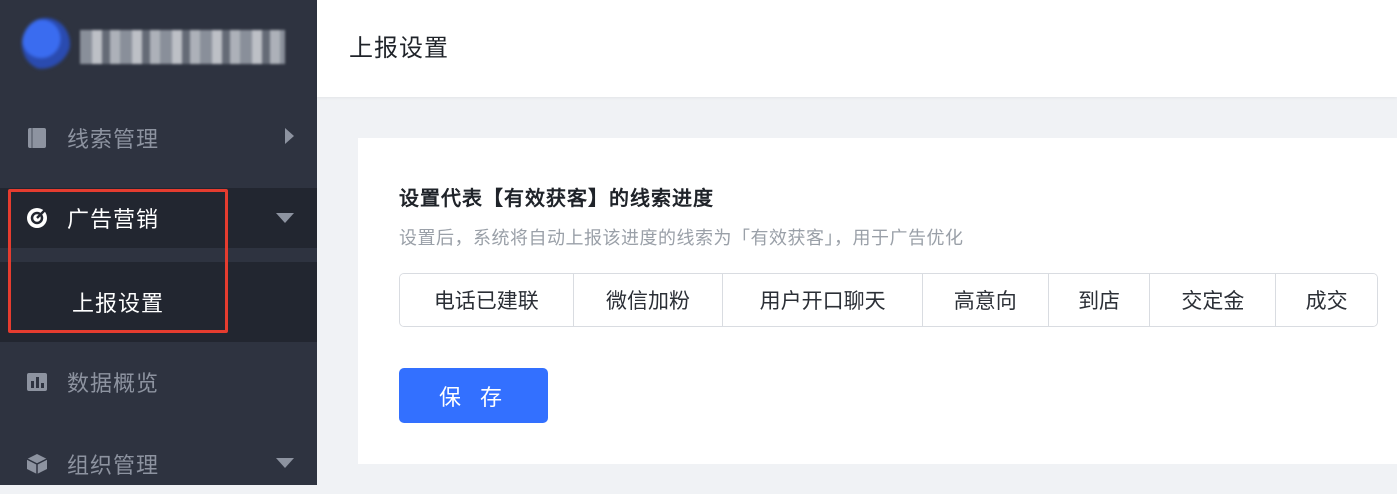  Describe the element at coordinates (182, 47) in the screenshot. I see `logo-text-blurred` at that location.